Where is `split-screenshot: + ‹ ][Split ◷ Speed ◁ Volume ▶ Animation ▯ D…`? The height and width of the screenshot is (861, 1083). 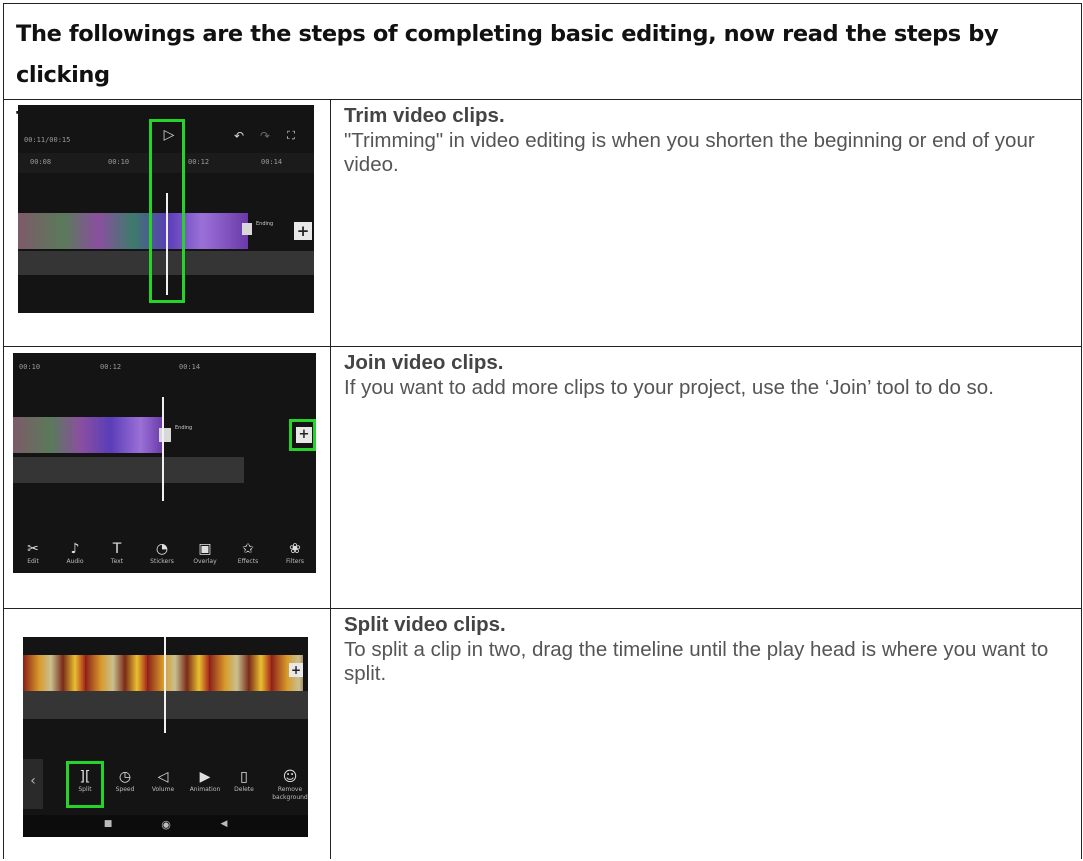 split-screenshot: + ‹ ][Split ◷ Speed ◁ Volume ▶ Animation ▯ D… is located at coordinates (165, 737).